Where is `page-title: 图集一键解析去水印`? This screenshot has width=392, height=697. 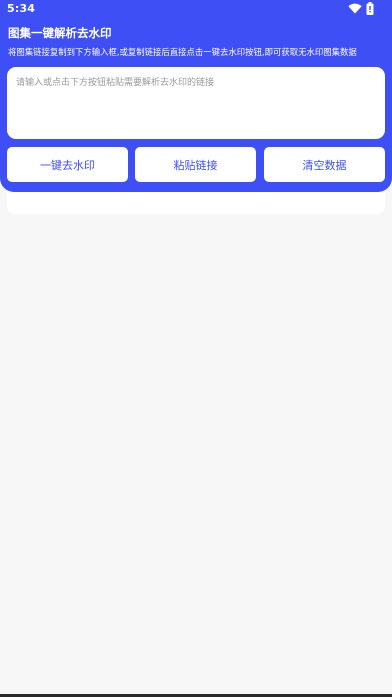
page-title: 图集一键解析去水印 is located at coordinates (60, 33).